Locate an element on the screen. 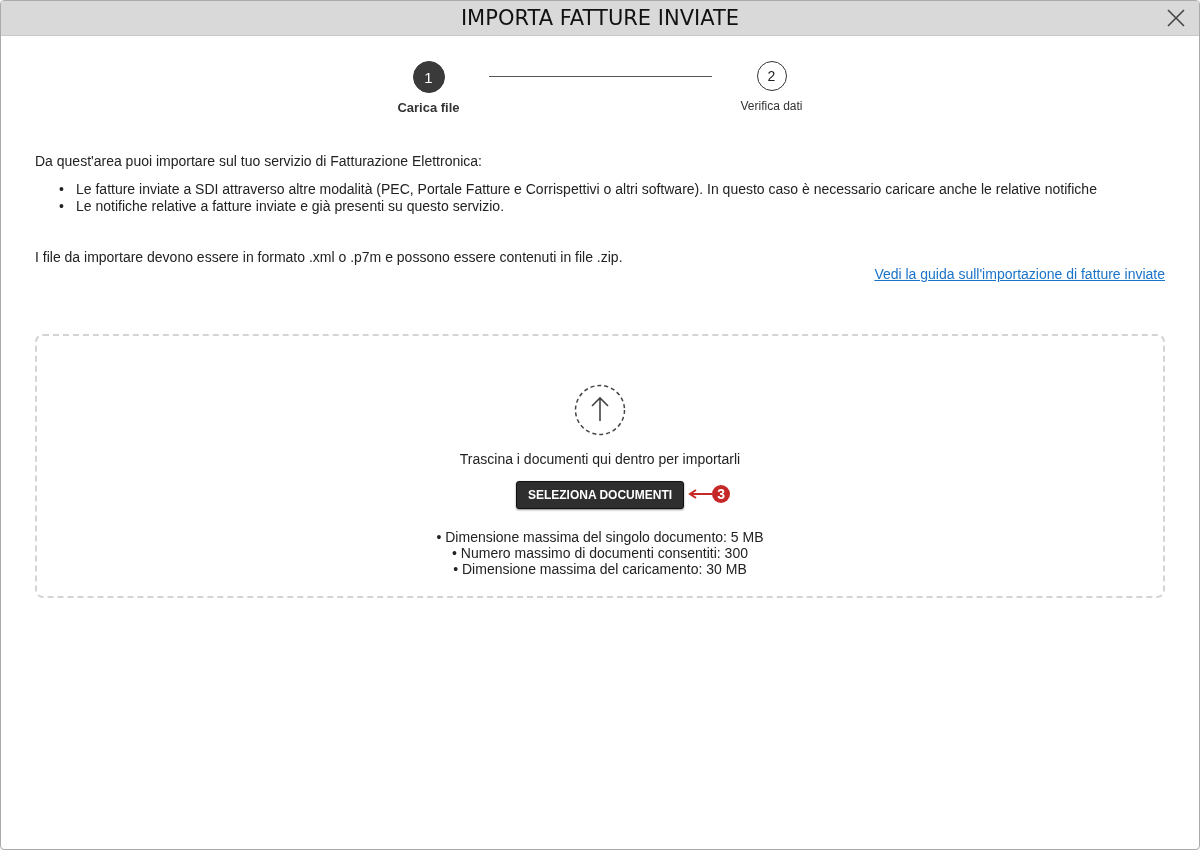 This screenshot has width=1200, height=850. step-label: Carica file is located at coordinates (428, 107).